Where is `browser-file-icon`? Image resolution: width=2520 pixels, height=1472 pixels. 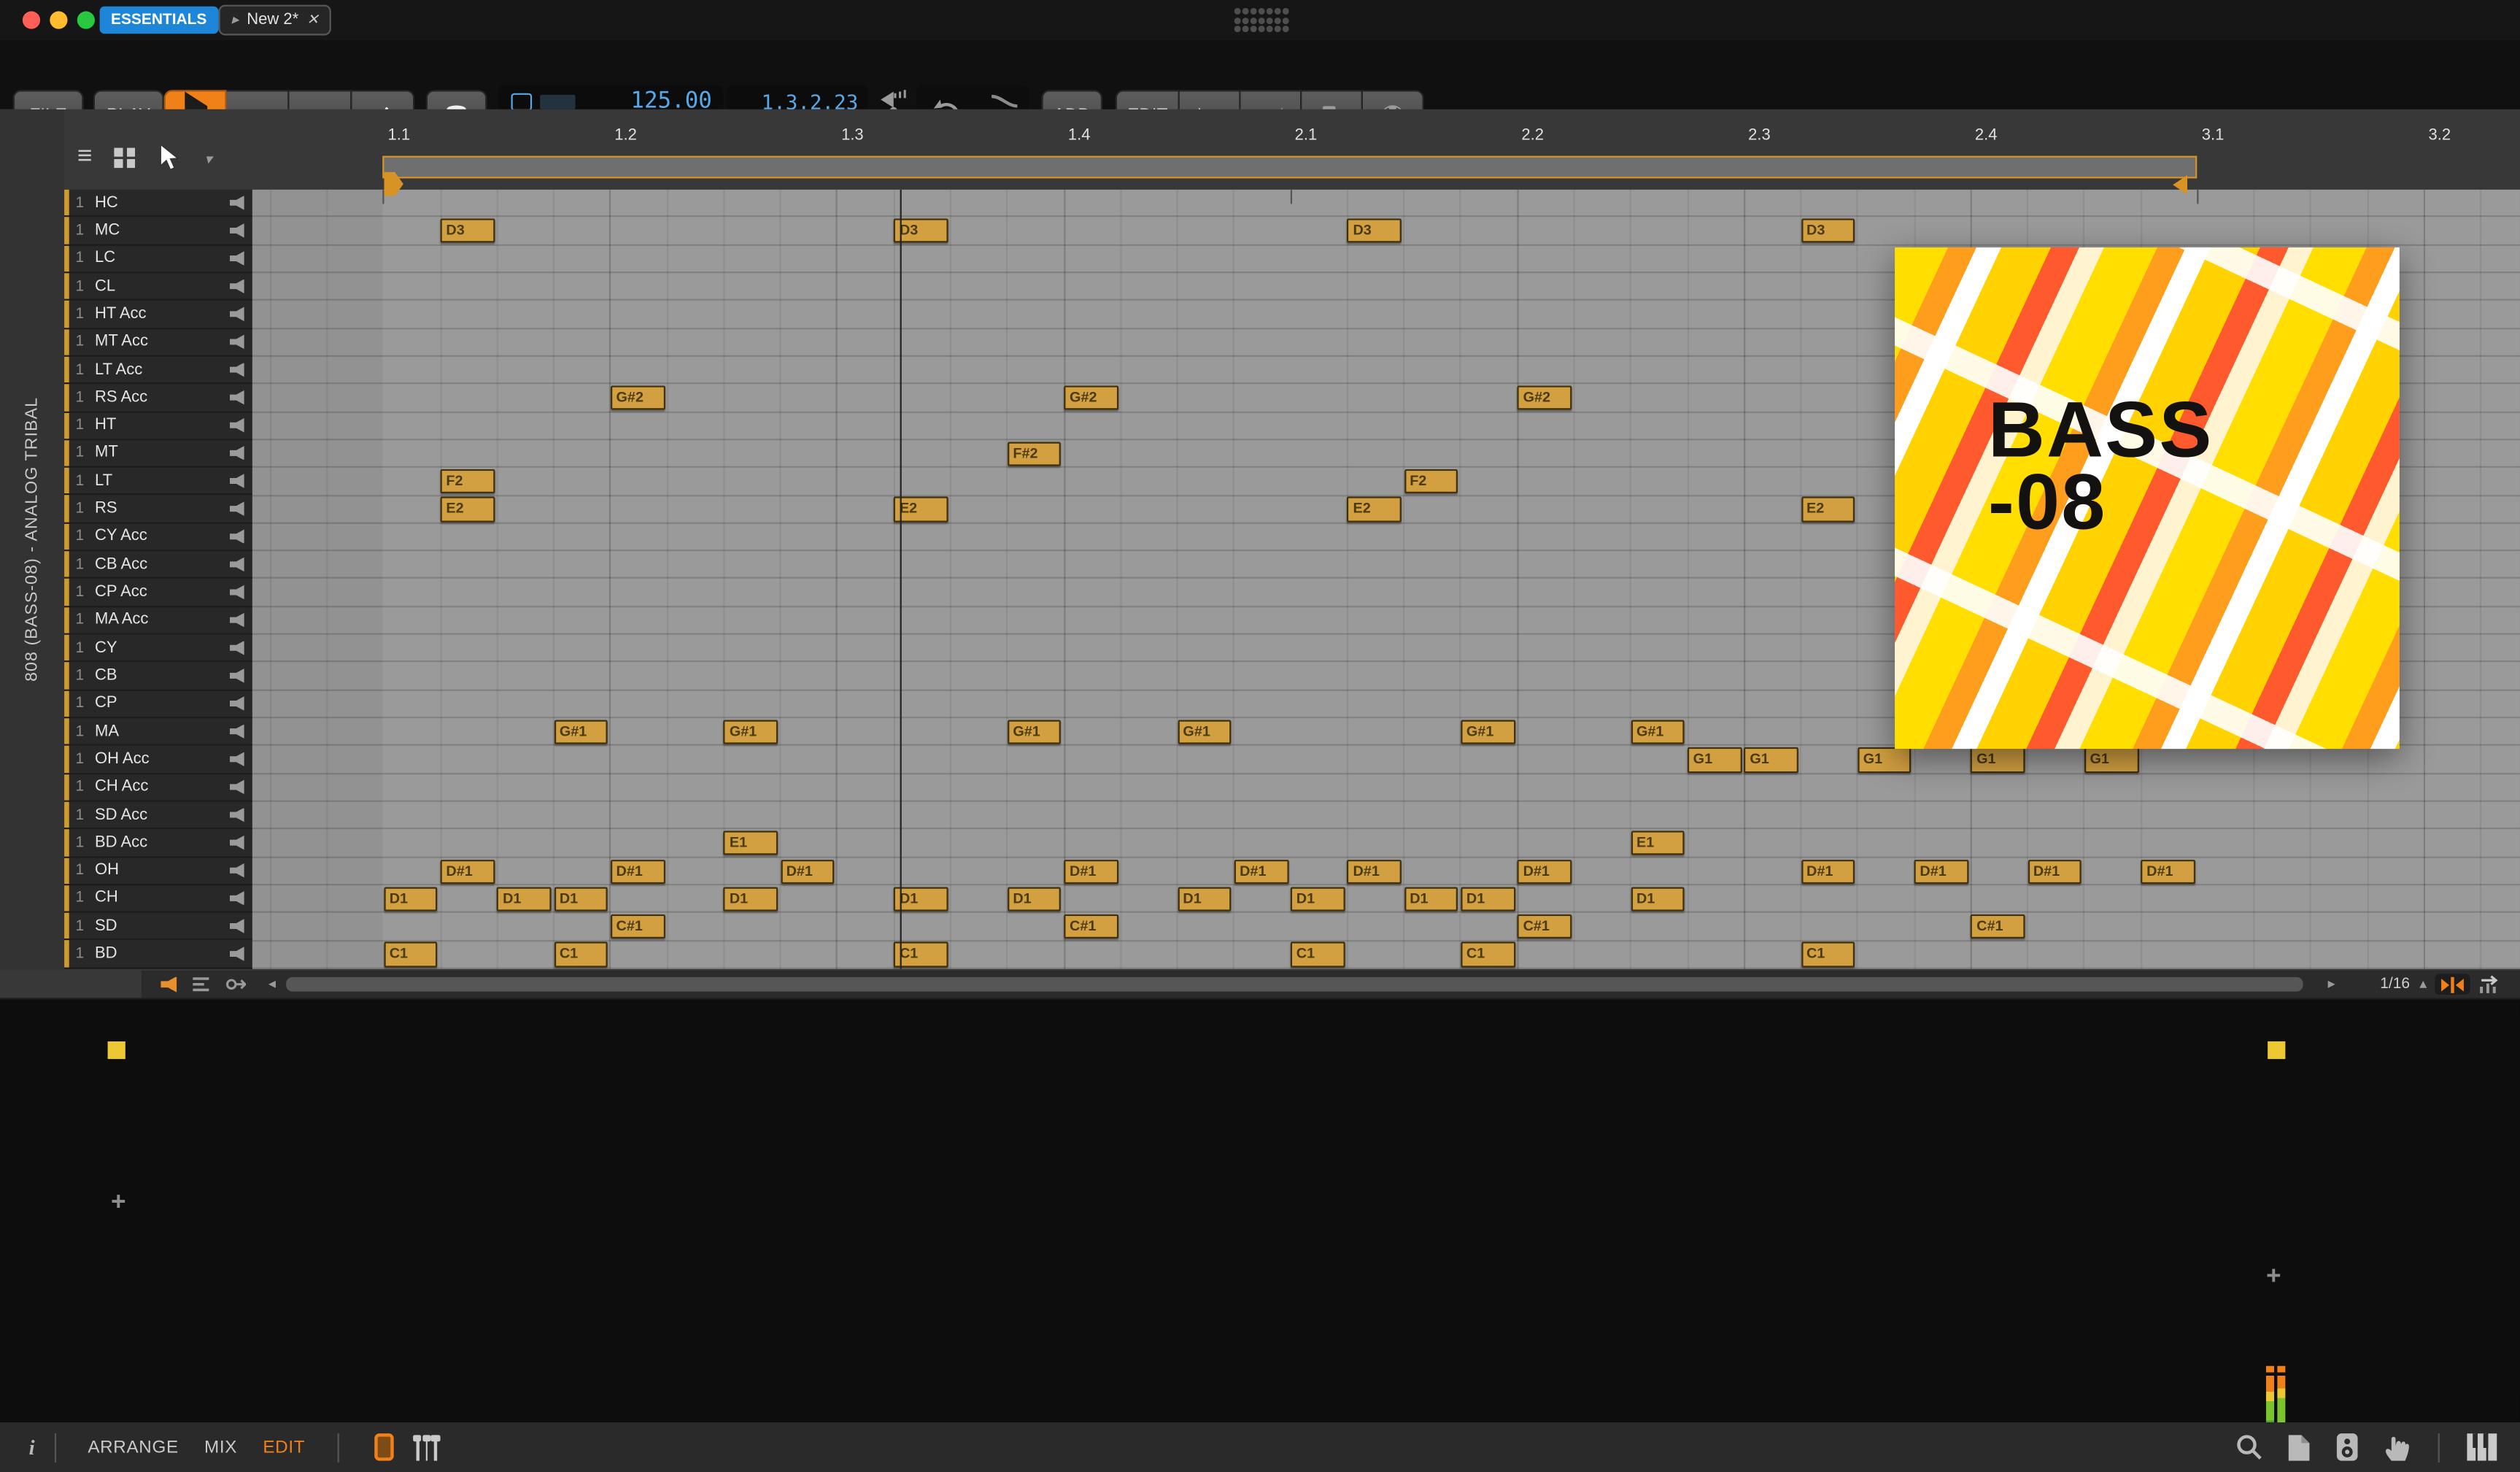
browser-file-icon is located at coordinates (2299, 1447).